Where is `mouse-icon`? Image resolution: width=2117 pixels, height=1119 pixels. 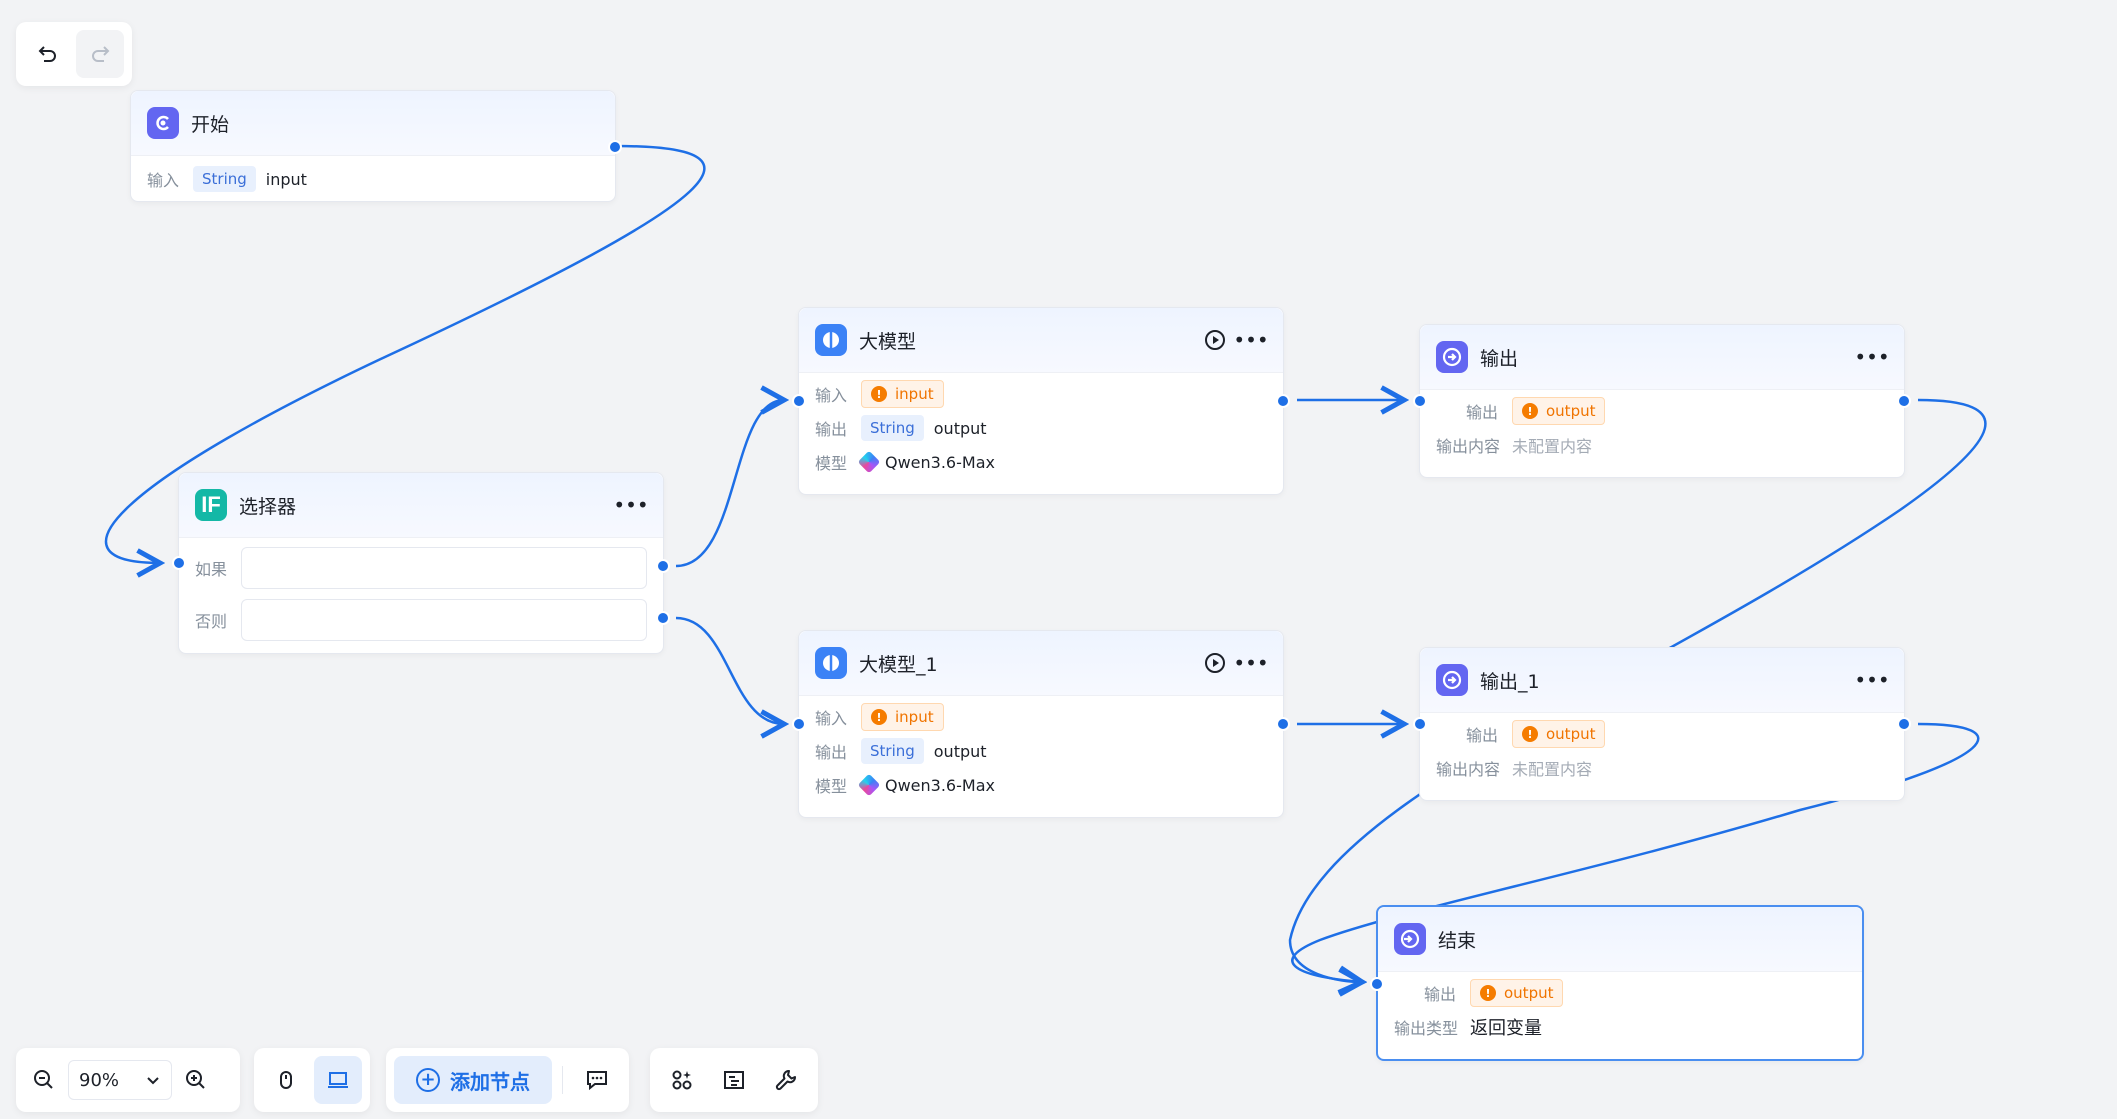
mouse-icon is located at coordinates (286, 1080).